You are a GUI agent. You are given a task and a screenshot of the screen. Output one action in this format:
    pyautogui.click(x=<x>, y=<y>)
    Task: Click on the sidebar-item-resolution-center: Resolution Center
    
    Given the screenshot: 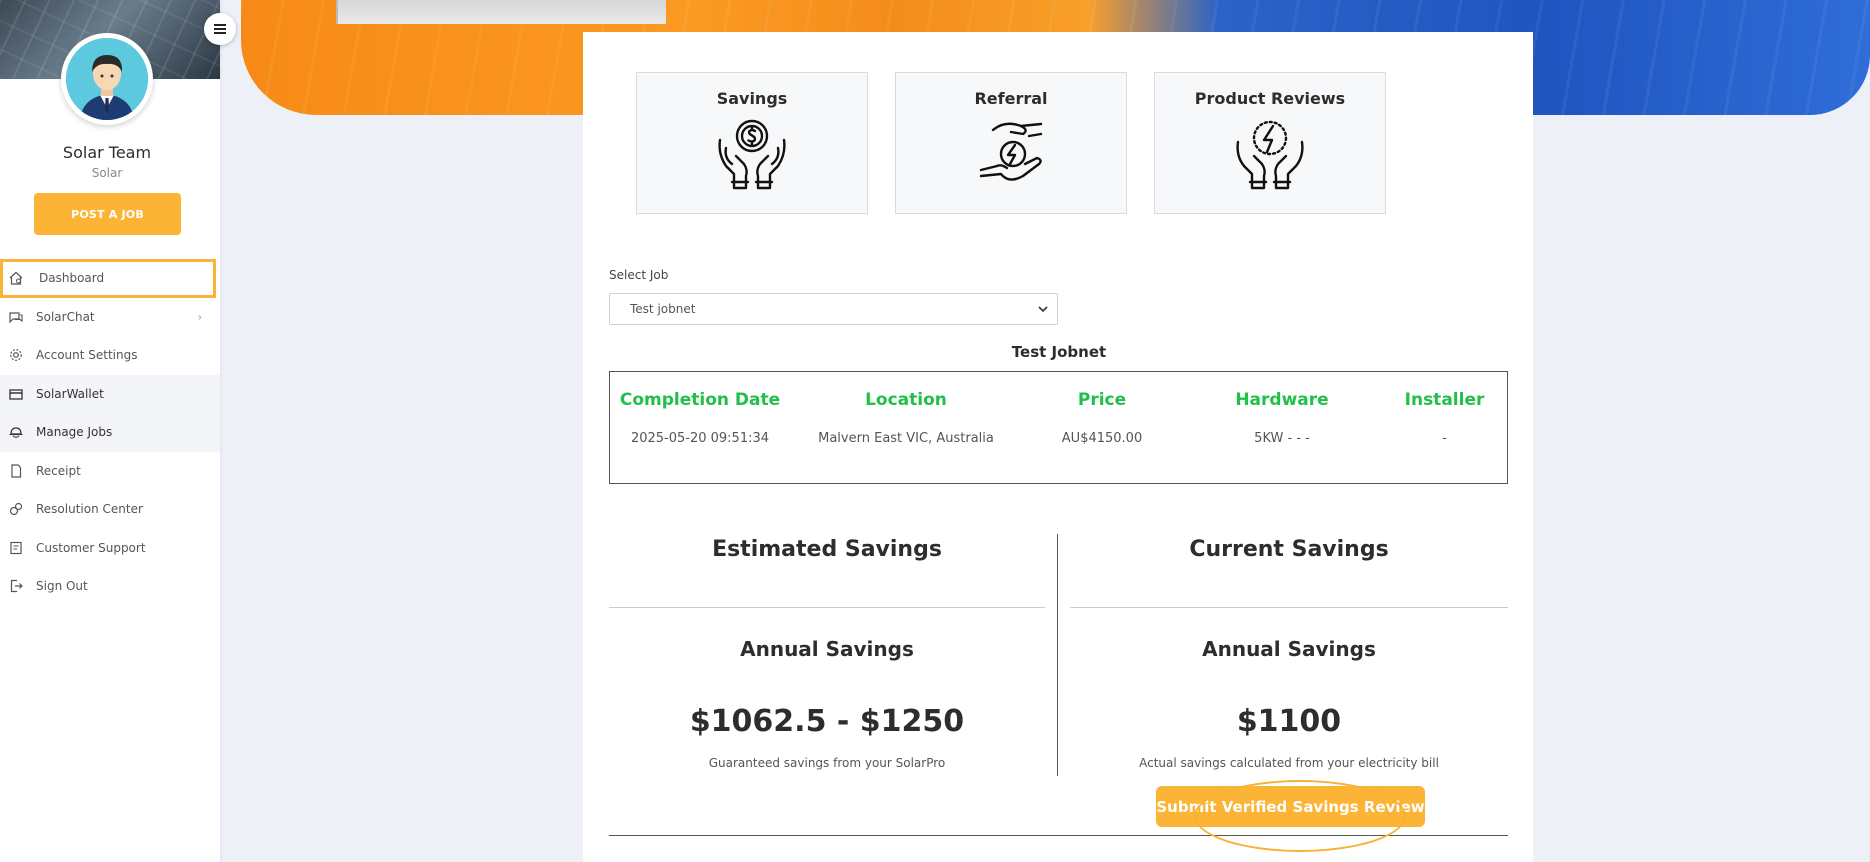 What is the action you would take?
    pyautogui.click(x=110, y=509)
    